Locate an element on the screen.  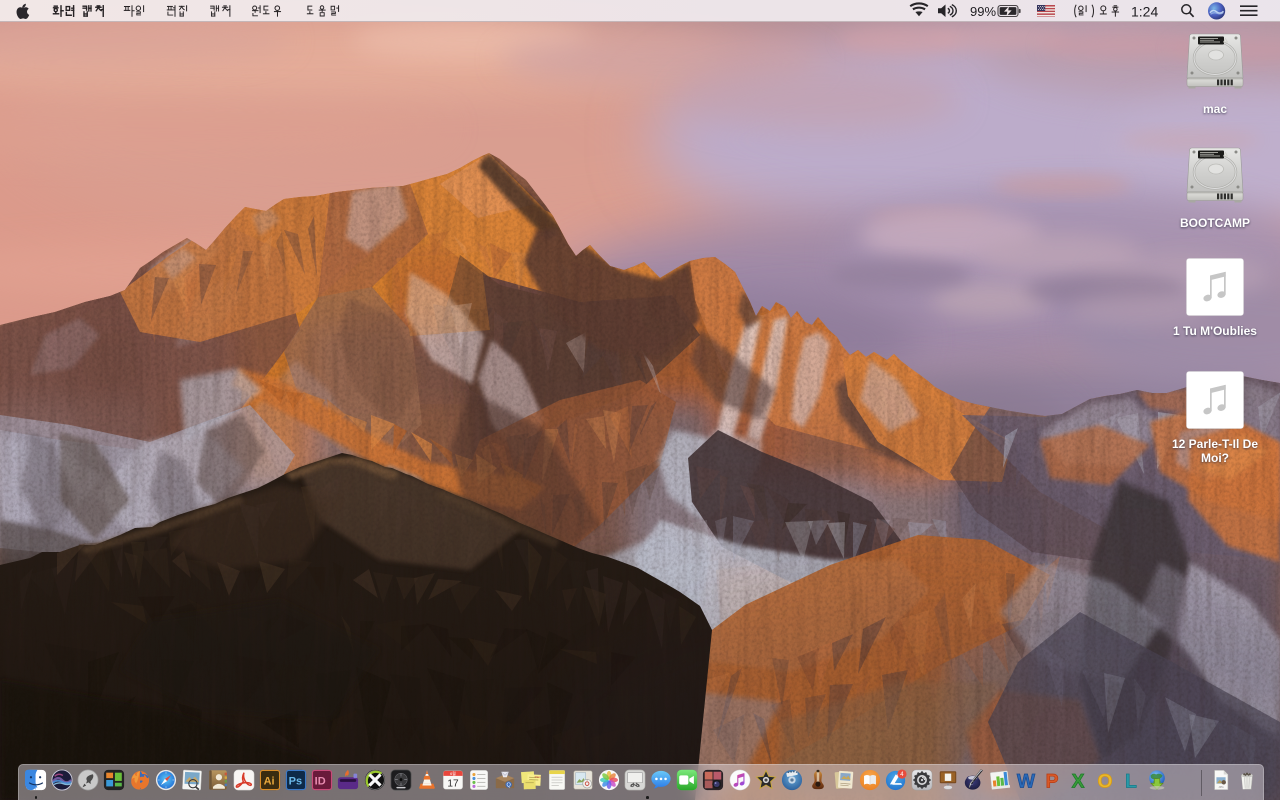
svg-text: 6월 is located at coordinates (453, 773).